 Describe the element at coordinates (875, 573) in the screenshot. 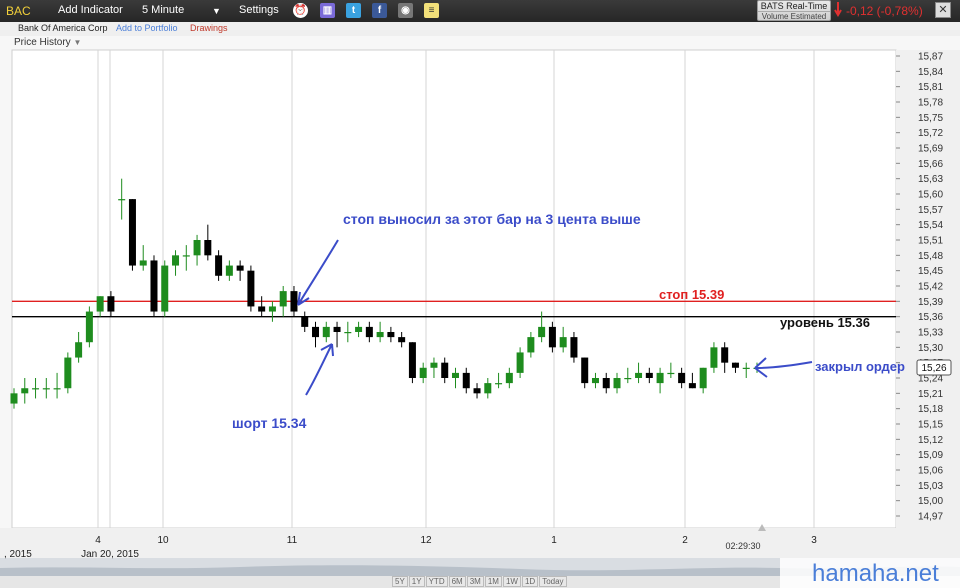

I see `watermark: hamaha.net` at that location.